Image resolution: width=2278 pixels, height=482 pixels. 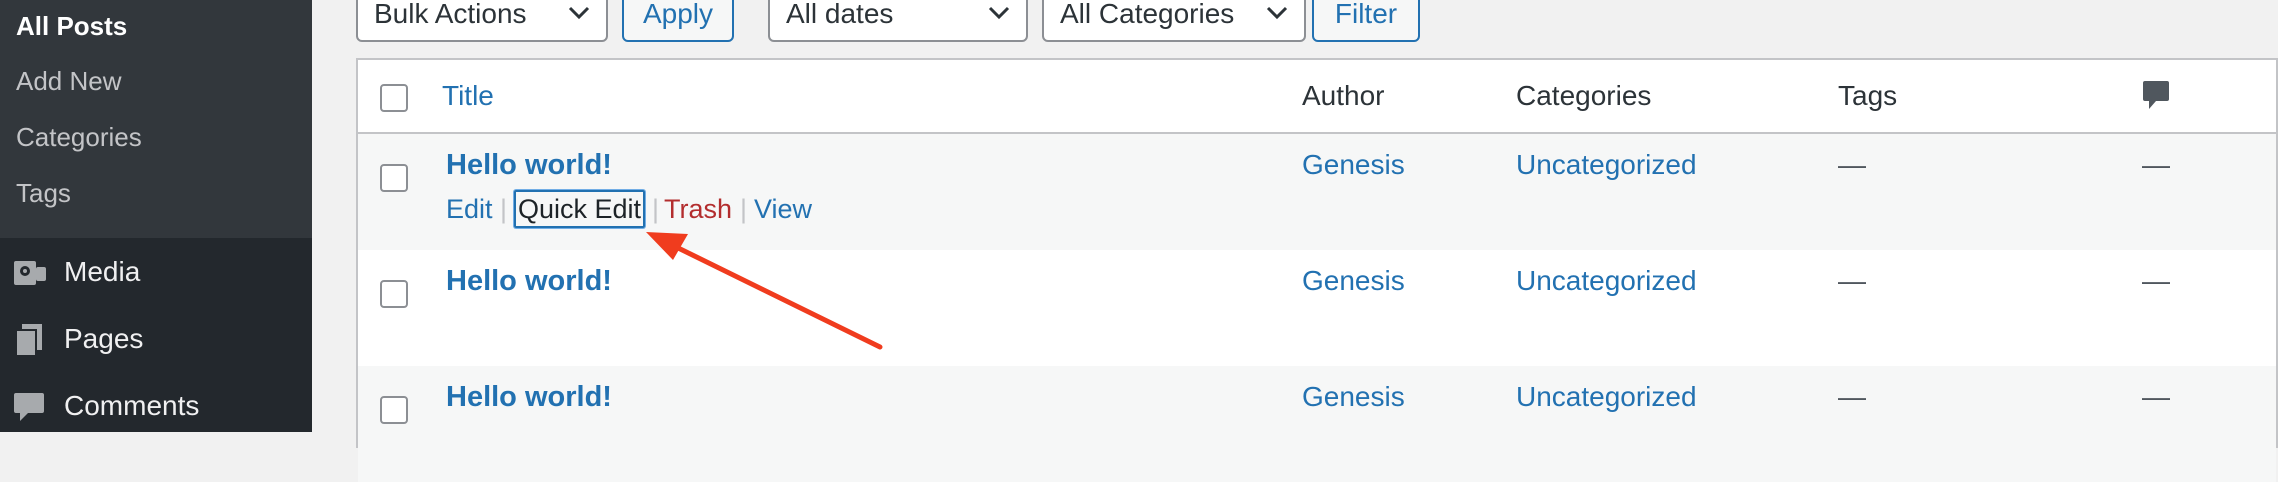 I want to click on media-icon, so click(x=30, y=273).